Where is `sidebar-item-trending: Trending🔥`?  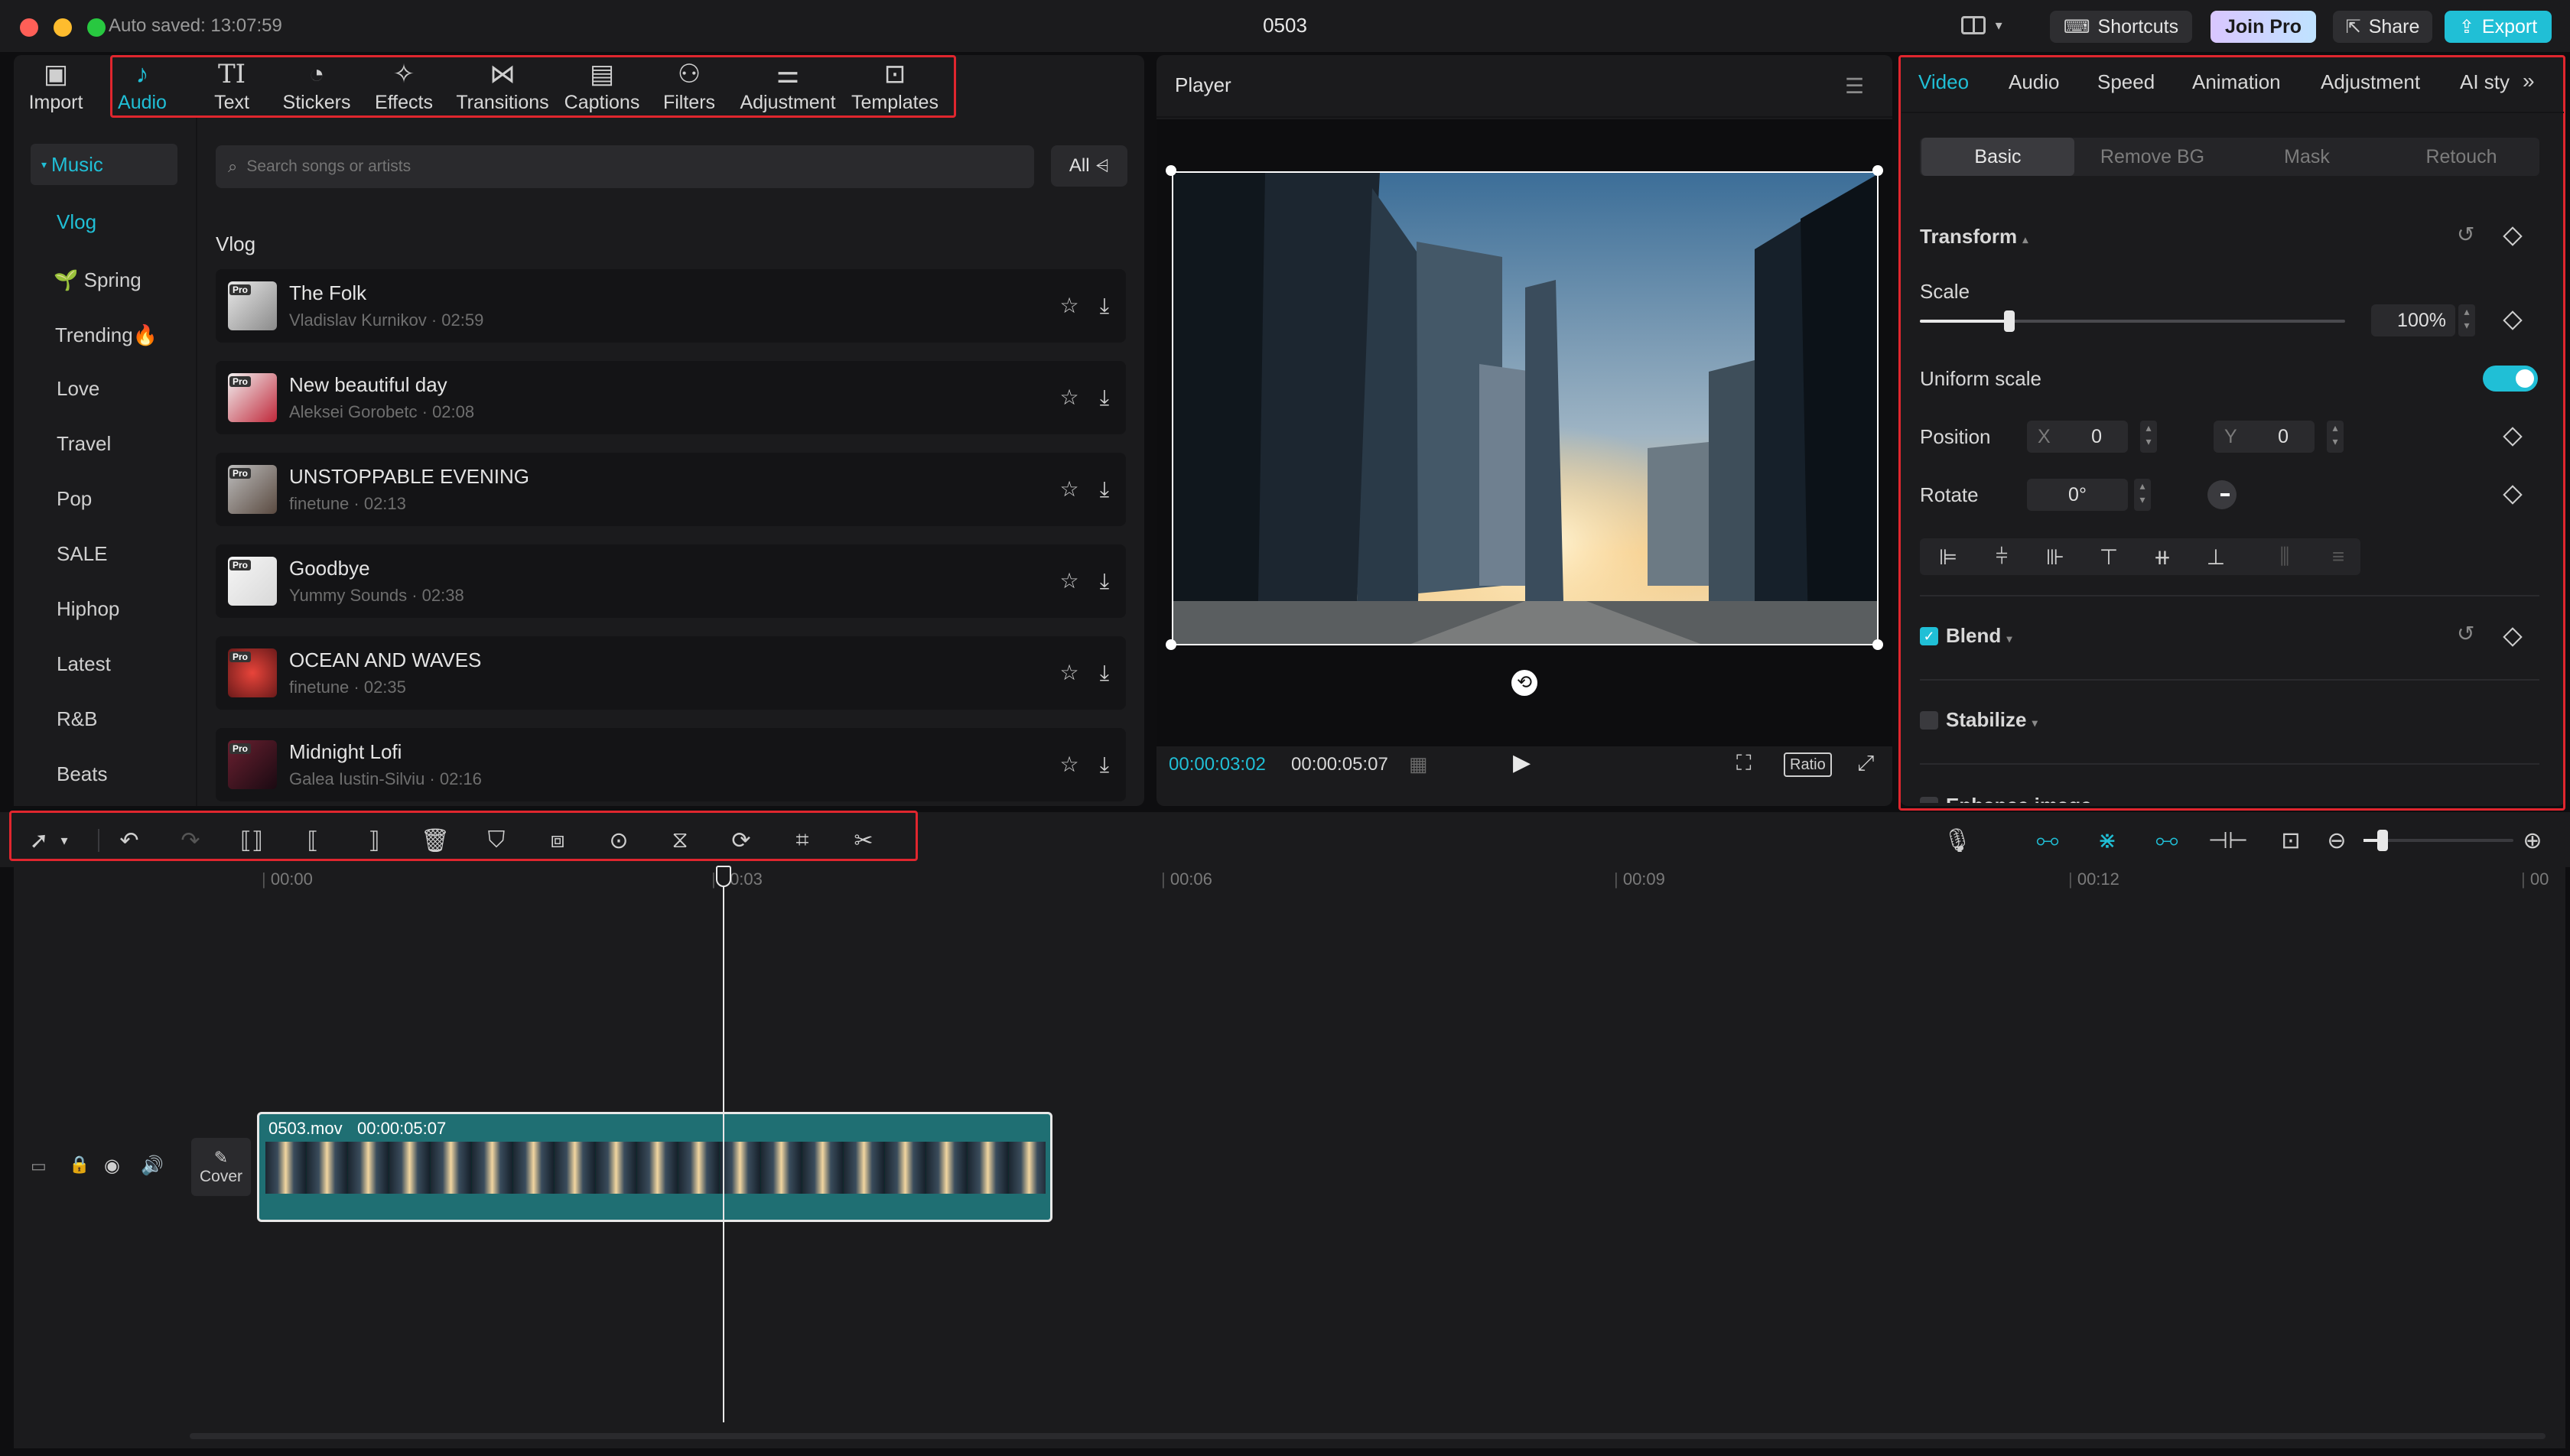 sidebar-item-trending: Trending🔥 is located at coordinates (104, 335).